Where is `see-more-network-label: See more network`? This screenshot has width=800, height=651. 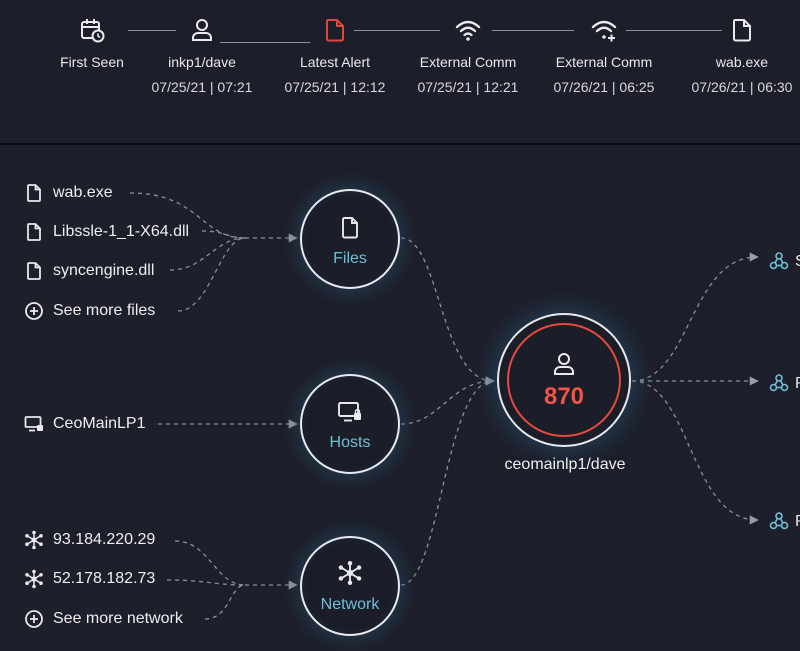
see-more-network-label: See more network is located at coordinates (118, 618).